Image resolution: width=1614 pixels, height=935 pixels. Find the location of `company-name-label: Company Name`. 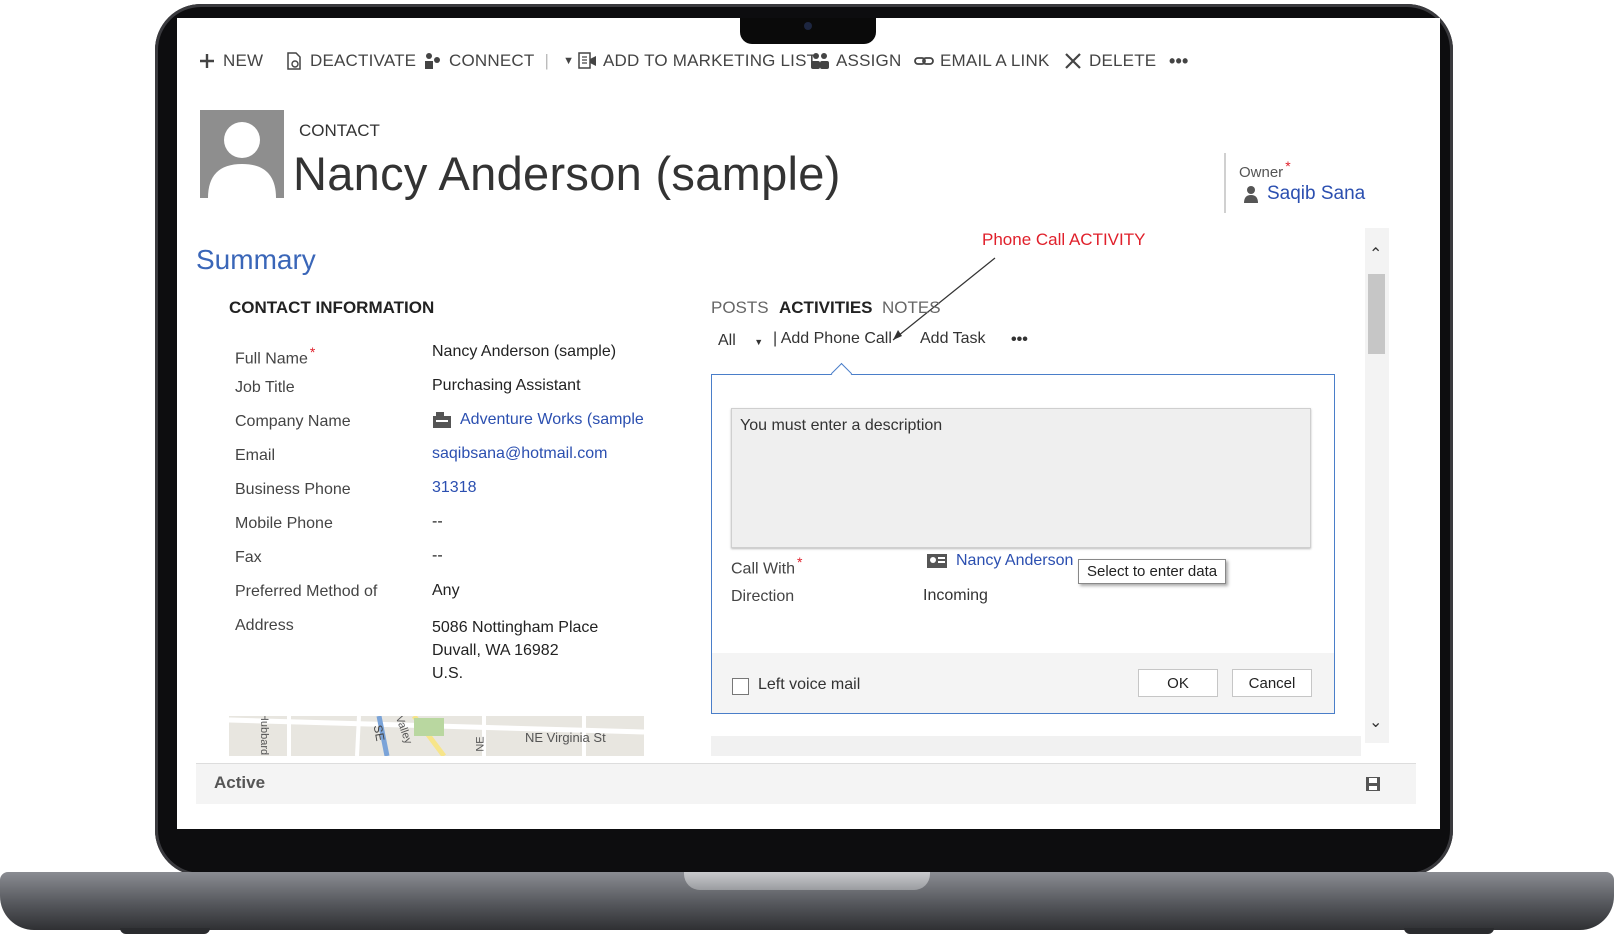

company-name-label: Company Name is located at coordinates (293, 421).